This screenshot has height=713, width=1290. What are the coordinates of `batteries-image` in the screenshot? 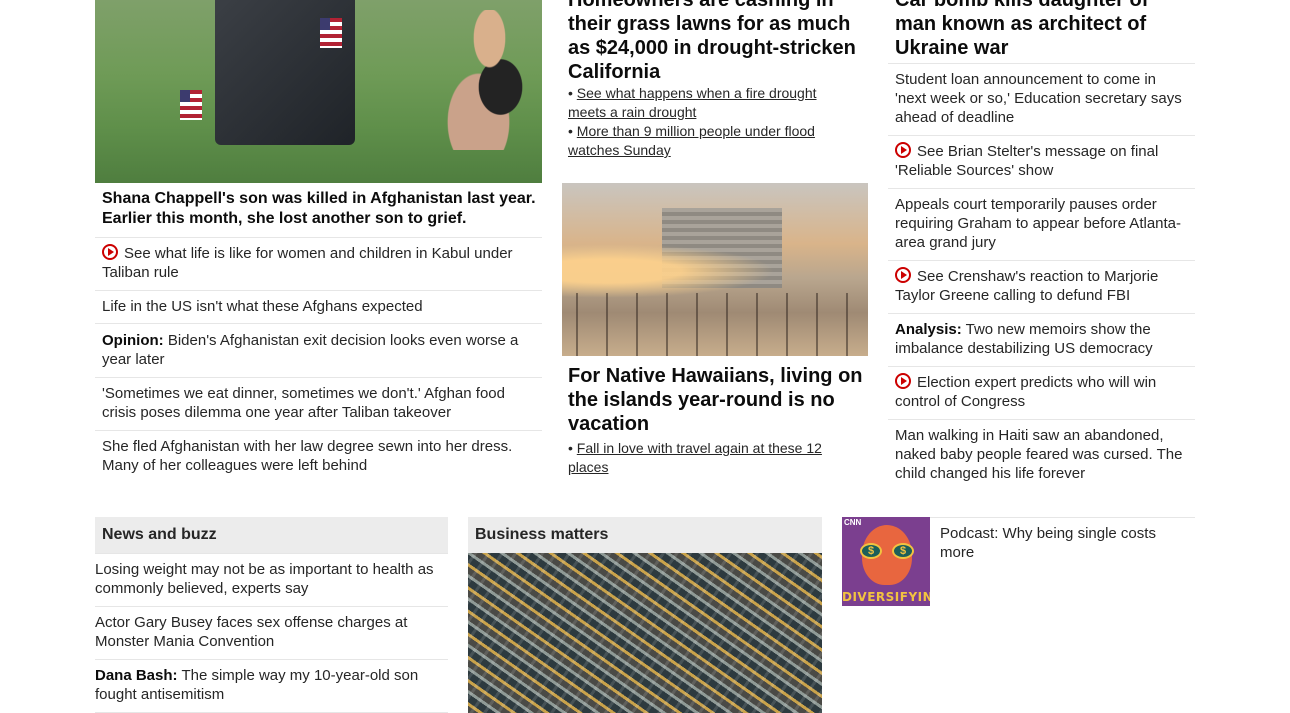 It's located at (645, 633).